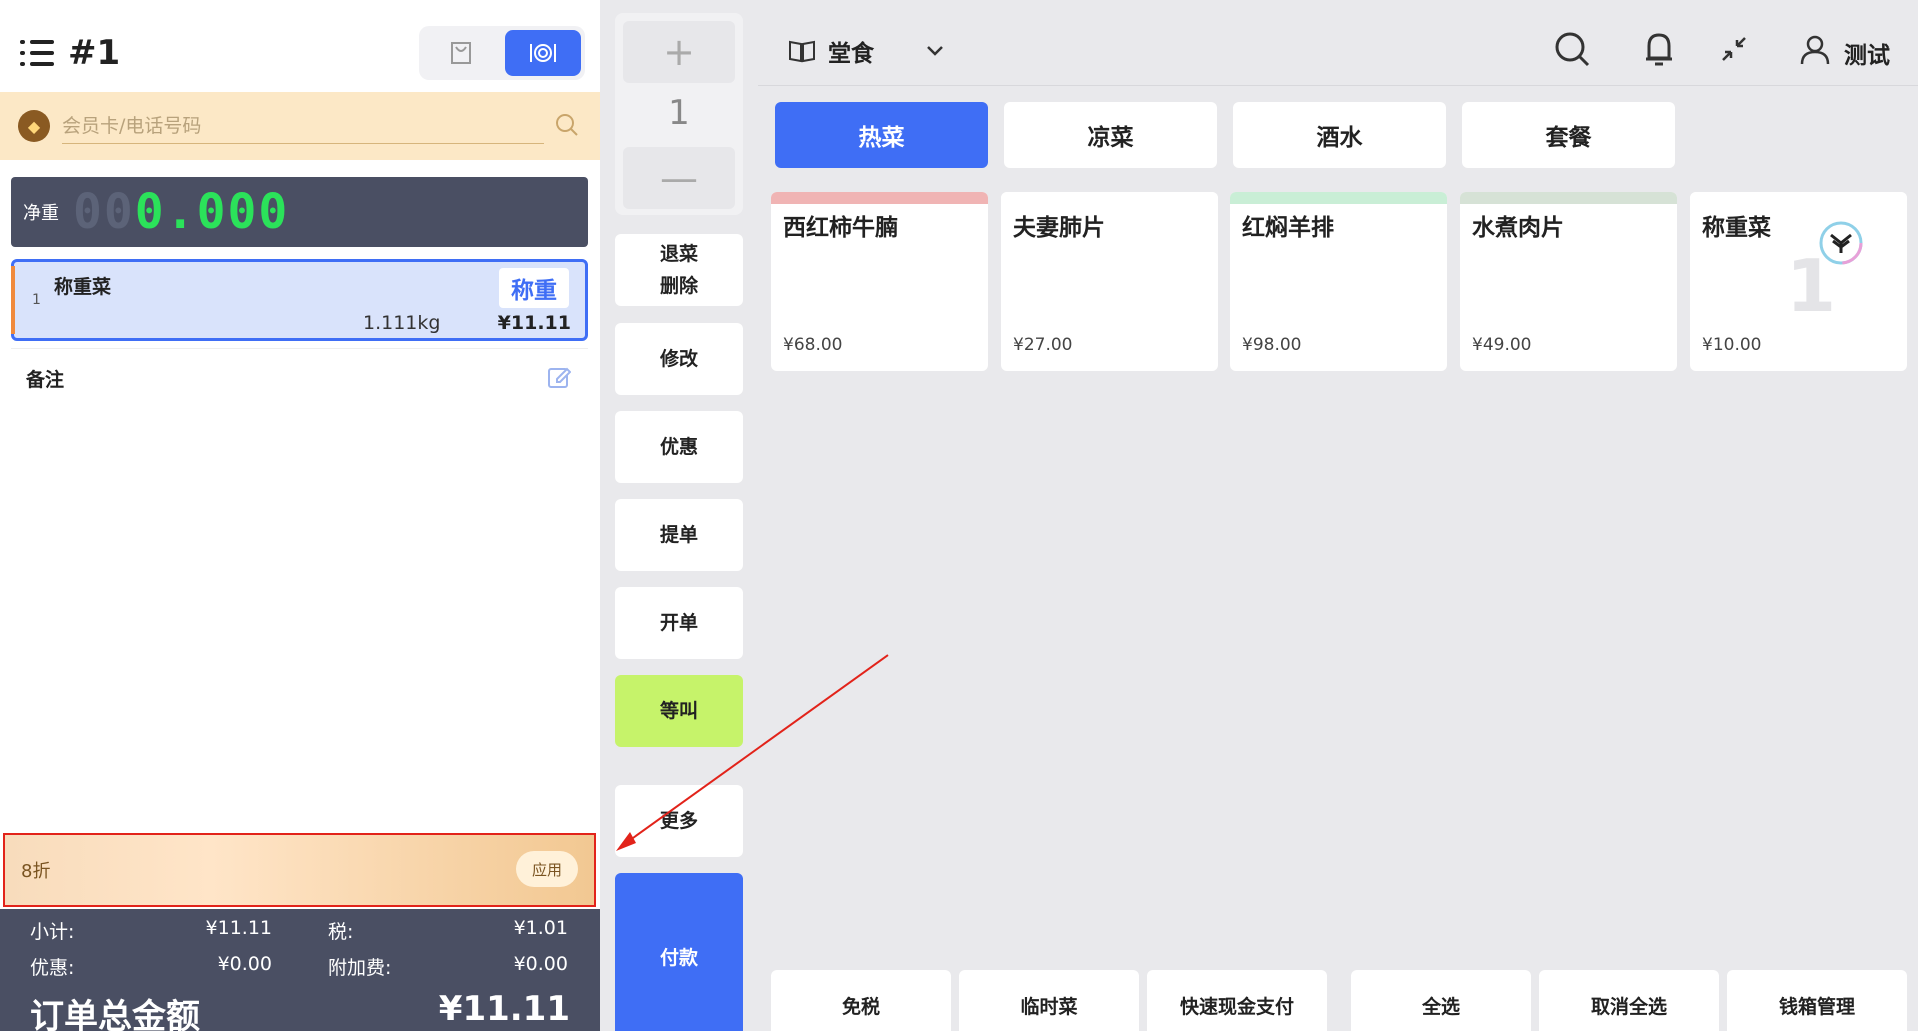  I want to click on net-weight-label: 净重, so click(41, 213).